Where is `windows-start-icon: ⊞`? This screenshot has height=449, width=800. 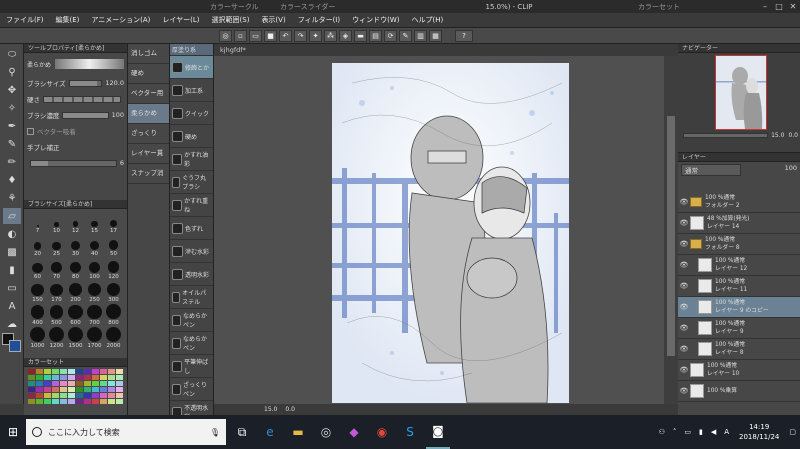
windows-start-icon: ⊞ is located at coordinates (13, 432).